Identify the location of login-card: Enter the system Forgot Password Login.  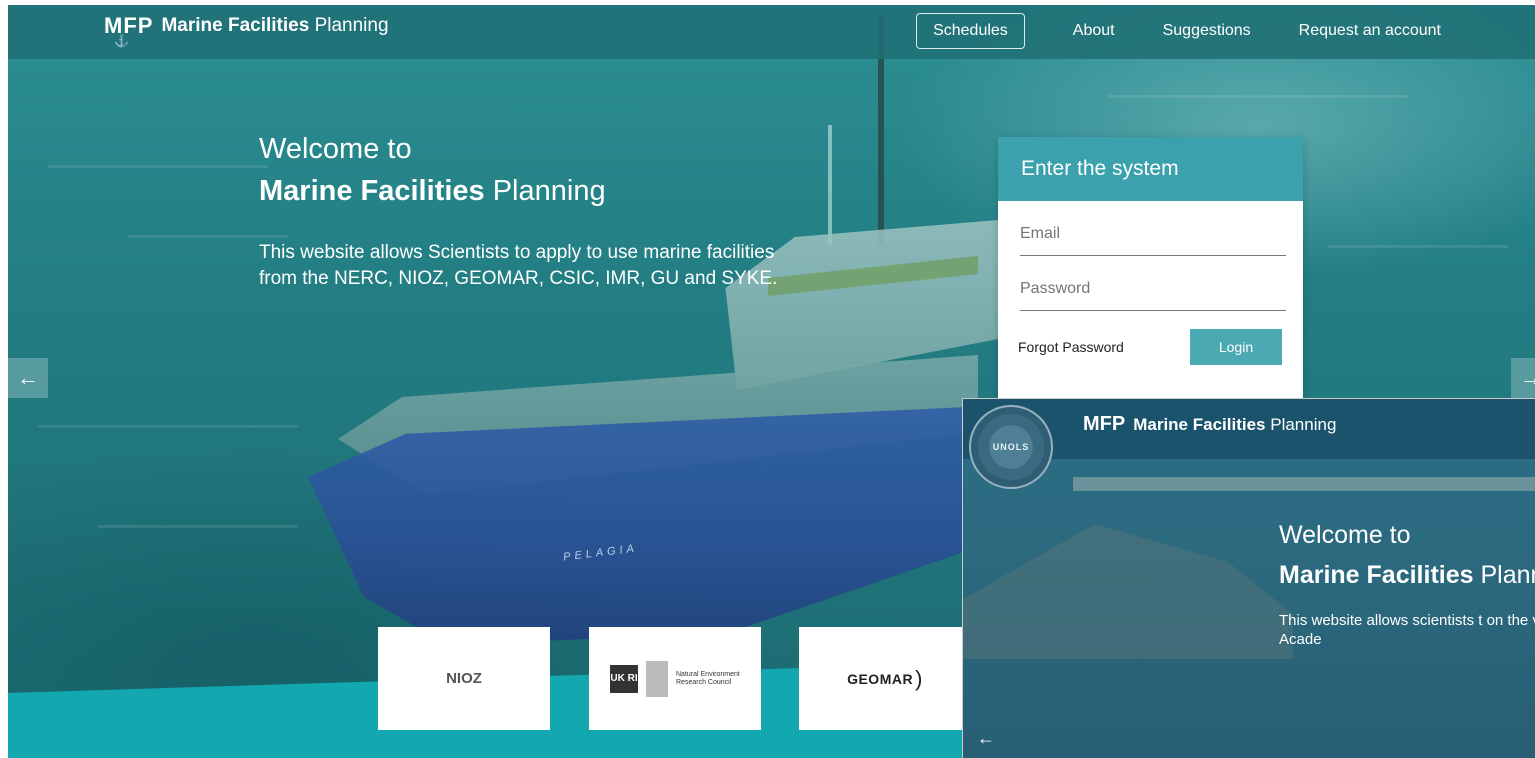
(1150, 269).